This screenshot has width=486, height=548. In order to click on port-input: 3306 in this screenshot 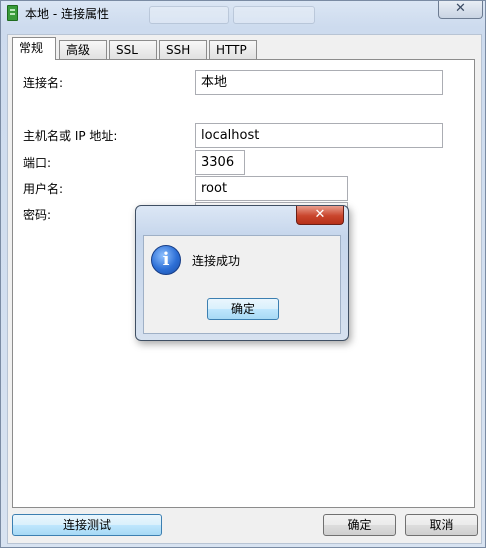, I will do `click(220, 162)`.